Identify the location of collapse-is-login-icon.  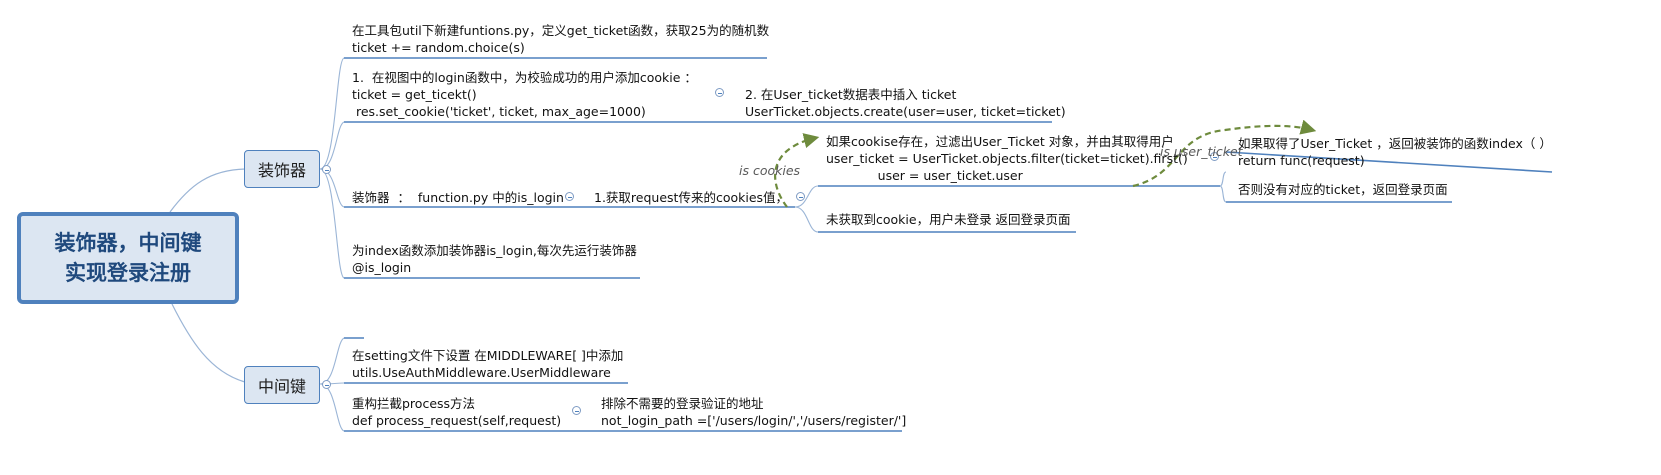
(569, 196).